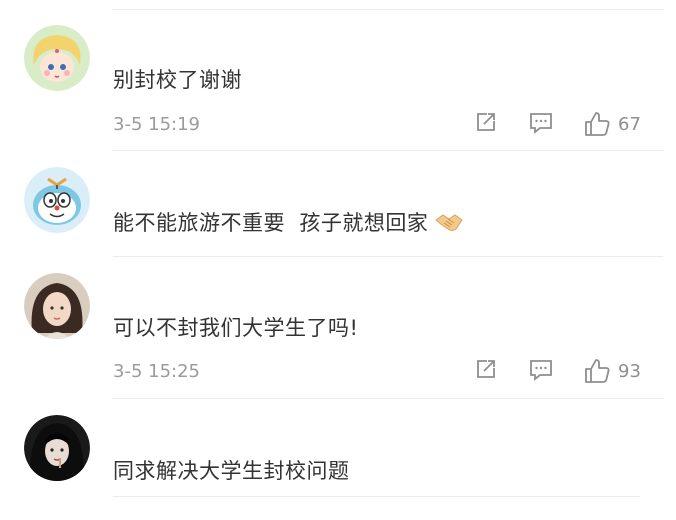  What do you see at coordinates (380, 124) in the screenshot?
I see `comment-meta: 3-5 15:19 67` at bounding box center [380, 124].